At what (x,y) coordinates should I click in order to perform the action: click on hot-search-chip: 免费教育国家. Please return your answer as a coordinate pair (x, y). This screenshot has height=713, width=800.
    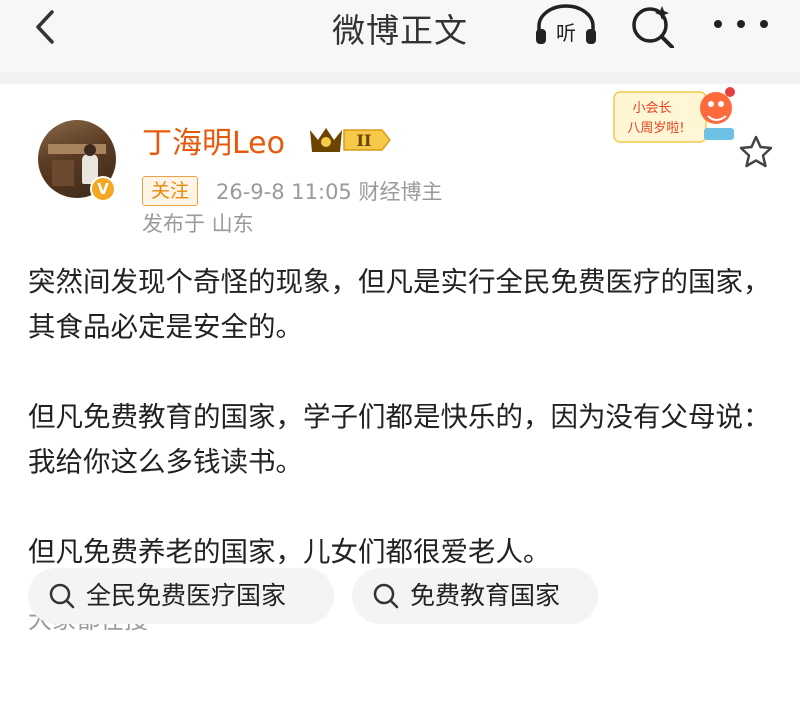
    Looking at the image, I should click on (475, 596).